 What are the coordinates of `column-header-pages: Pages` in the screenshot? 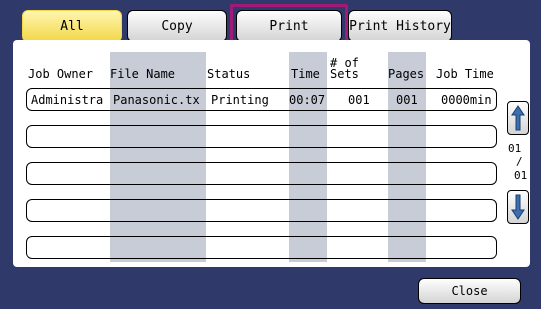 It's located at (406, 74).